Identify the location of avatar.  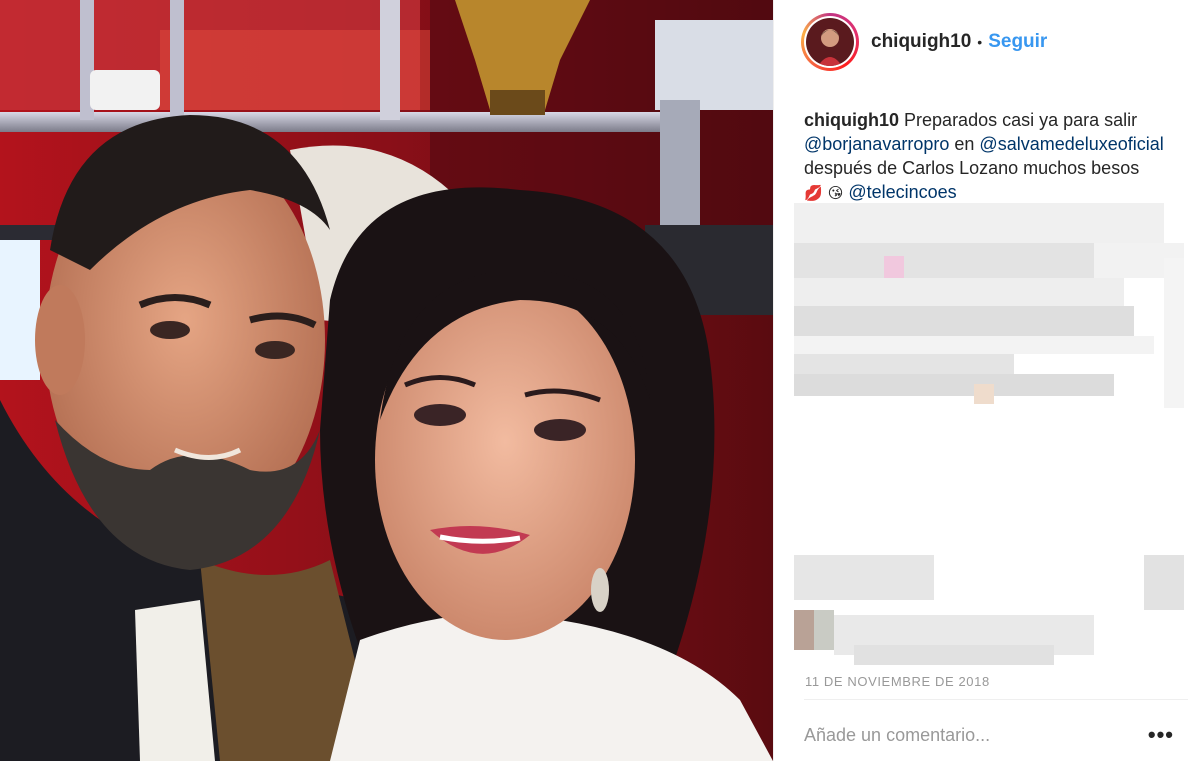
(830, 42).